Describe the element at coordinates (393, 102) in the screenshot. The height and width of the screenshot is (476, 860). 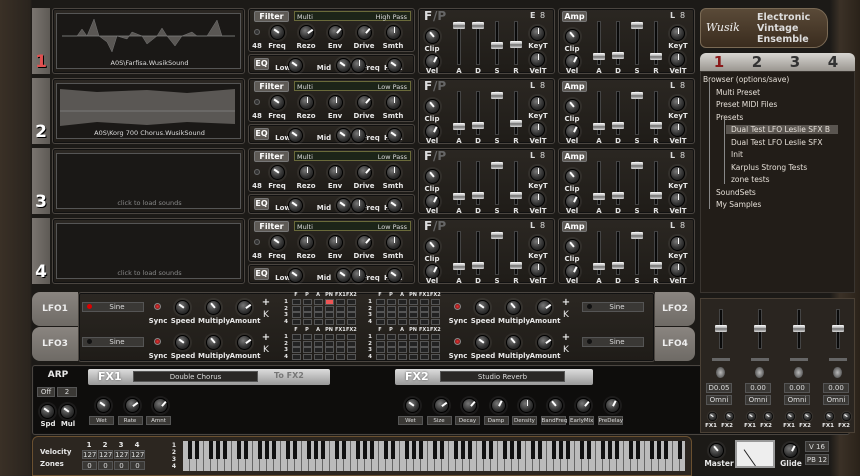
I see `filter-knob-smth` at that location.